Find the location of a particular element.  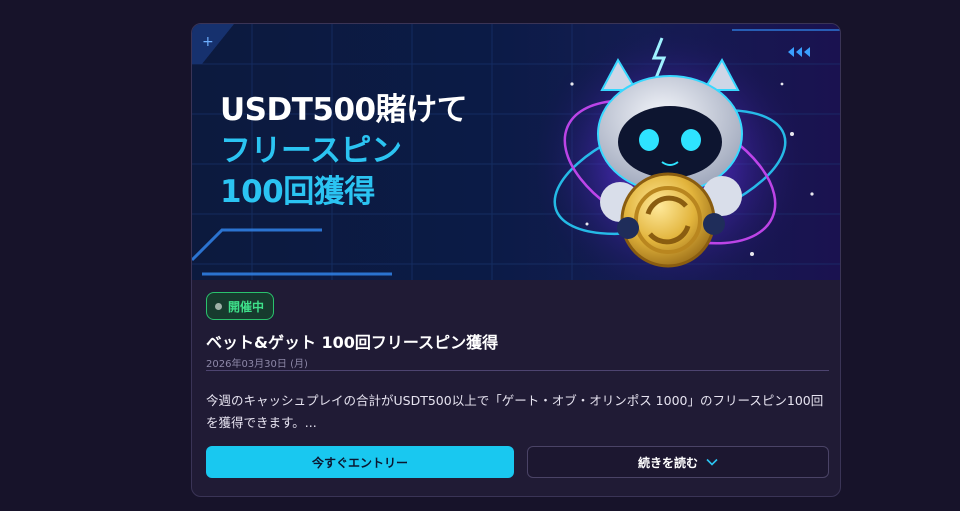

banner-headline: USDT500賭けて フリースピン 100回獲得 is located at coordinates (344, 151).